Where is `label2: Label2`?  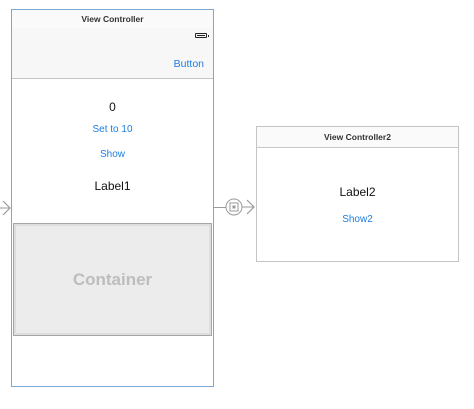
label2: Label2 is located at coordinates (357, 192).